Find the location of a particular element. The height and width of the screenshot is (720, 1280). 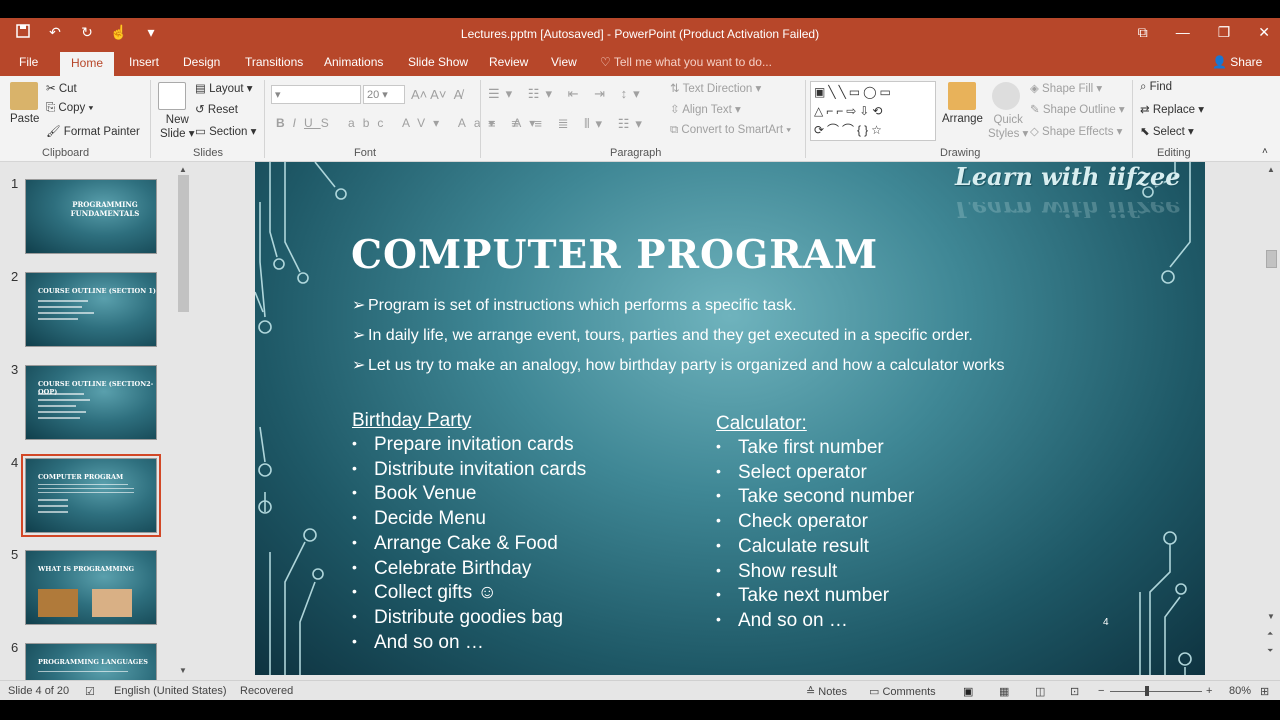

tab-home: Home is located at coordinates (87, 64).